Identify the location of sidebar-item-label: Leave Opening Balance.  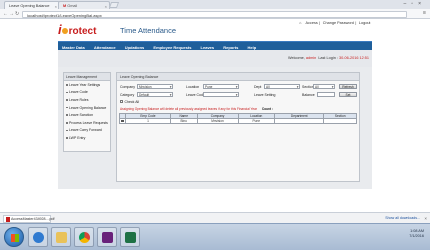
(88, 107).